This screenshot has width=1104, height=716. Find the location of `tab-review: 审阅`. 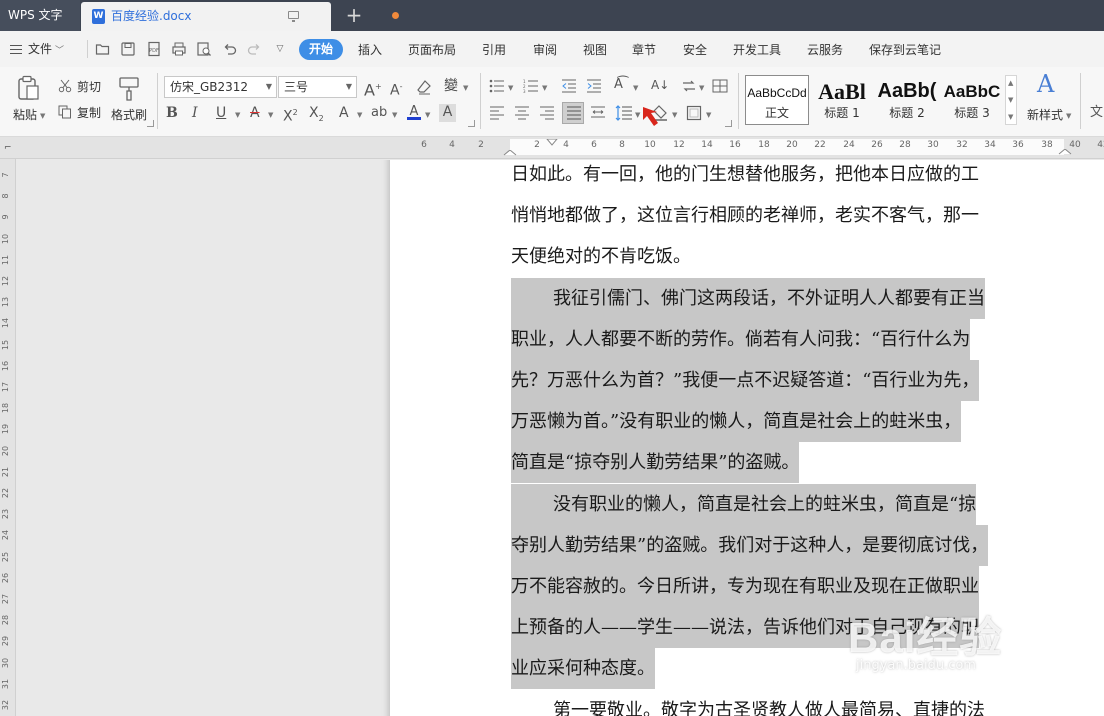

tab-review: 审阅 is located at coordinates (545, 50).